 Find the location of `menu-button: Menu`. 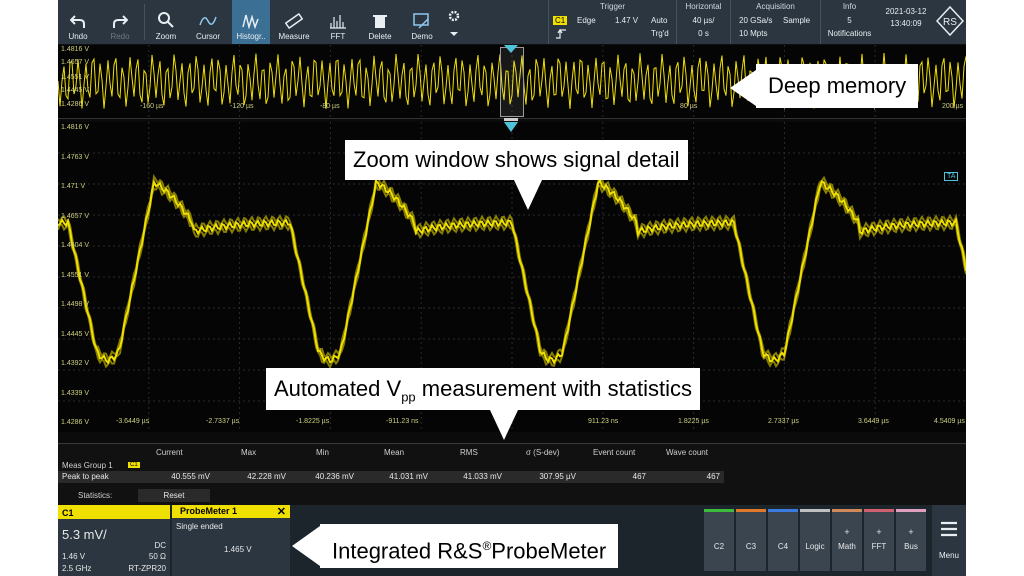

menu-button: Menu is located at coordinates (949, 540).